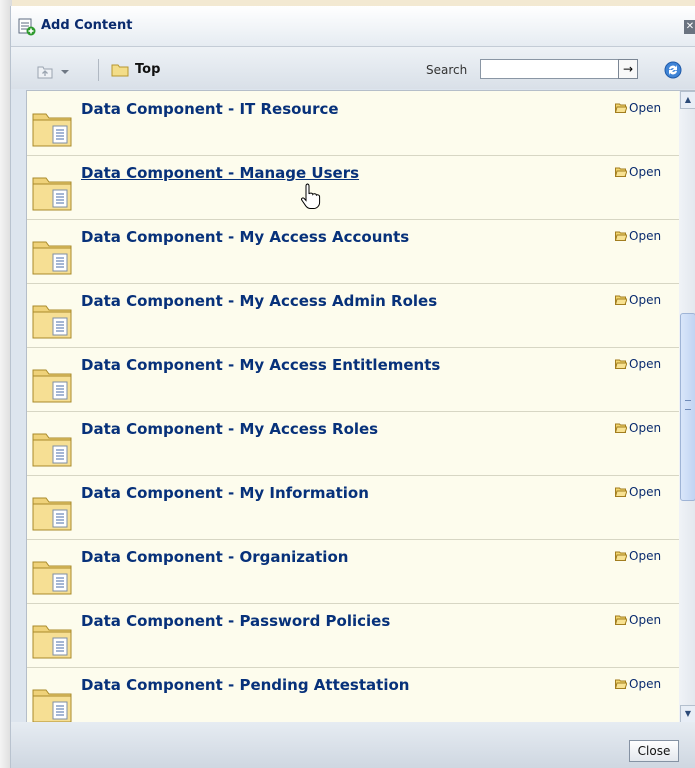 The height and width of the screenshot is (768, 695). I want to click on item-name-link: Data Component - My Access Admin Roles, so click(259, 301).